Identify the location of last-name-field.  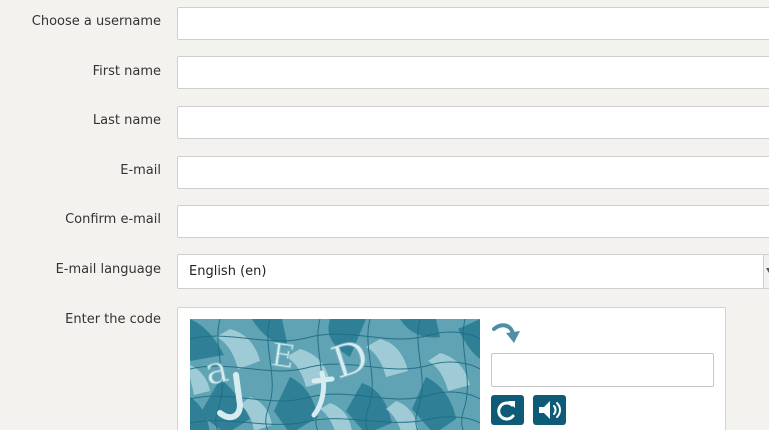
(473, 122).